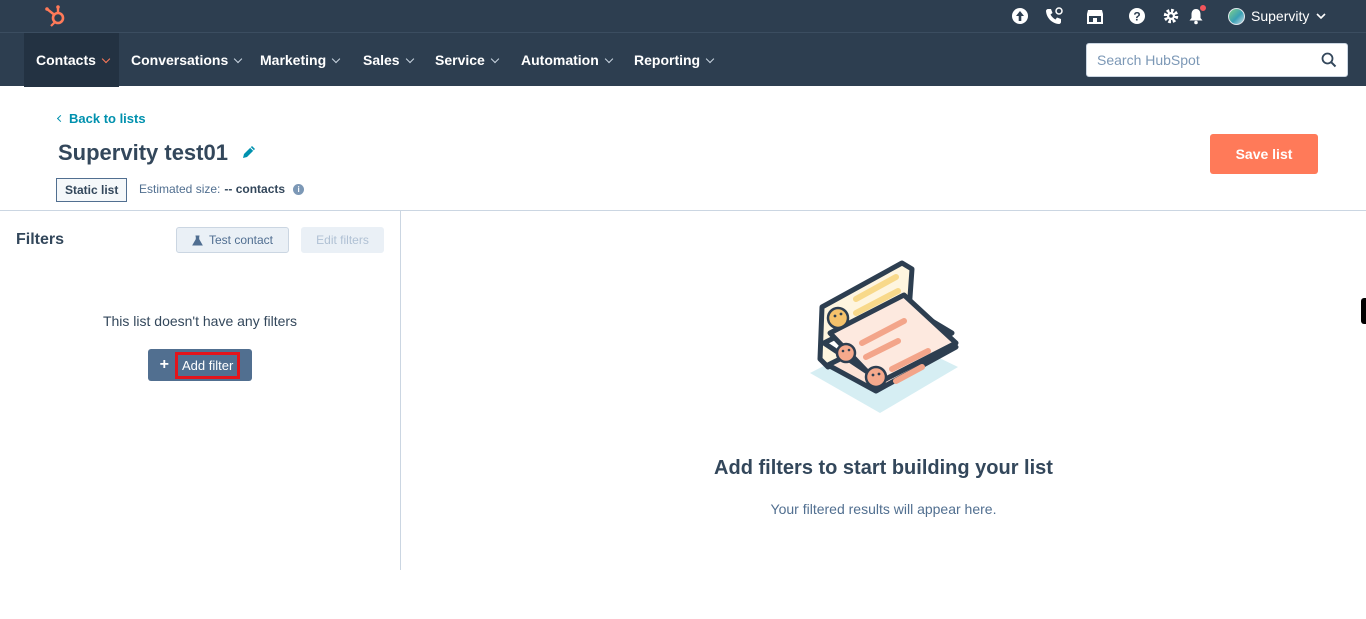 This screenshot has width=1366, height=619. I want to click on nav-label: Conversations, so click(180, 60).